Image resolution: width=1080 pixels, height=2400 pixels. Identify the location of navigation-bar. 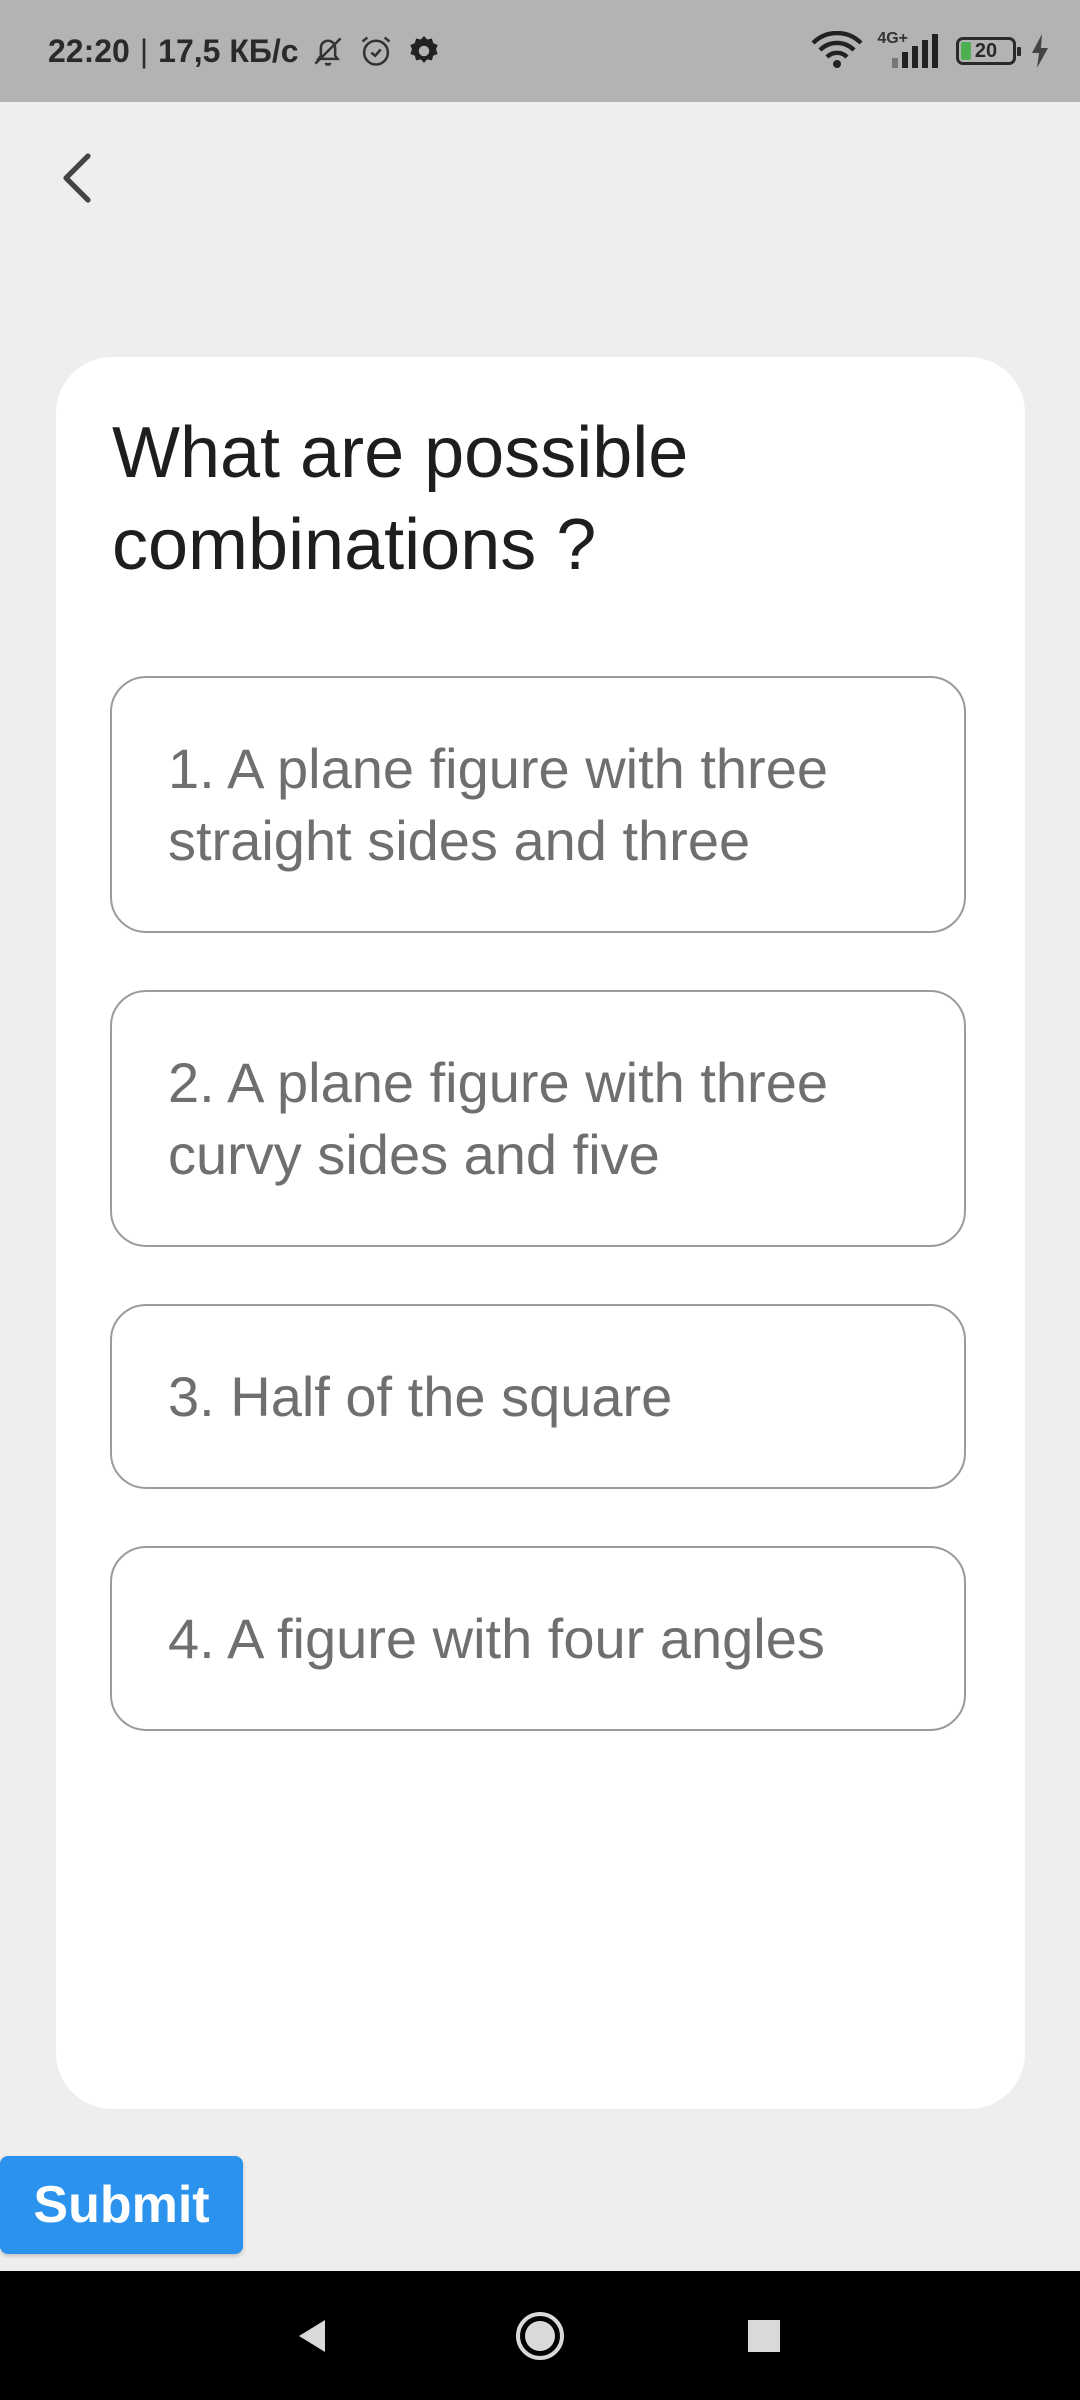
(540, 2335).